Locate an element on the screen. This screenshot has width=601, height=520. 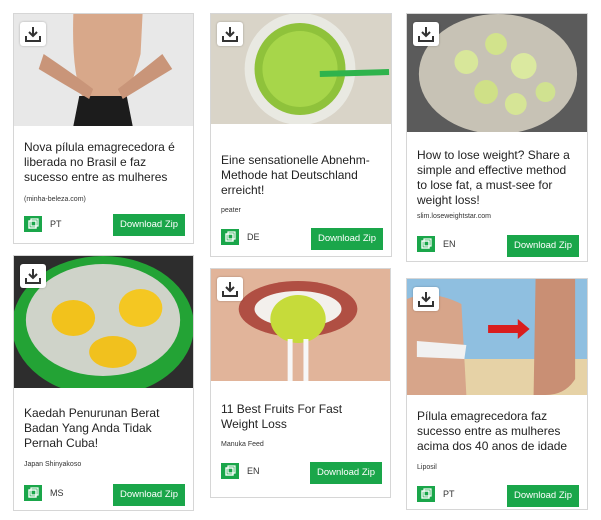
card-source: (minha-beleza.com) is located at coordinates (55, 199).